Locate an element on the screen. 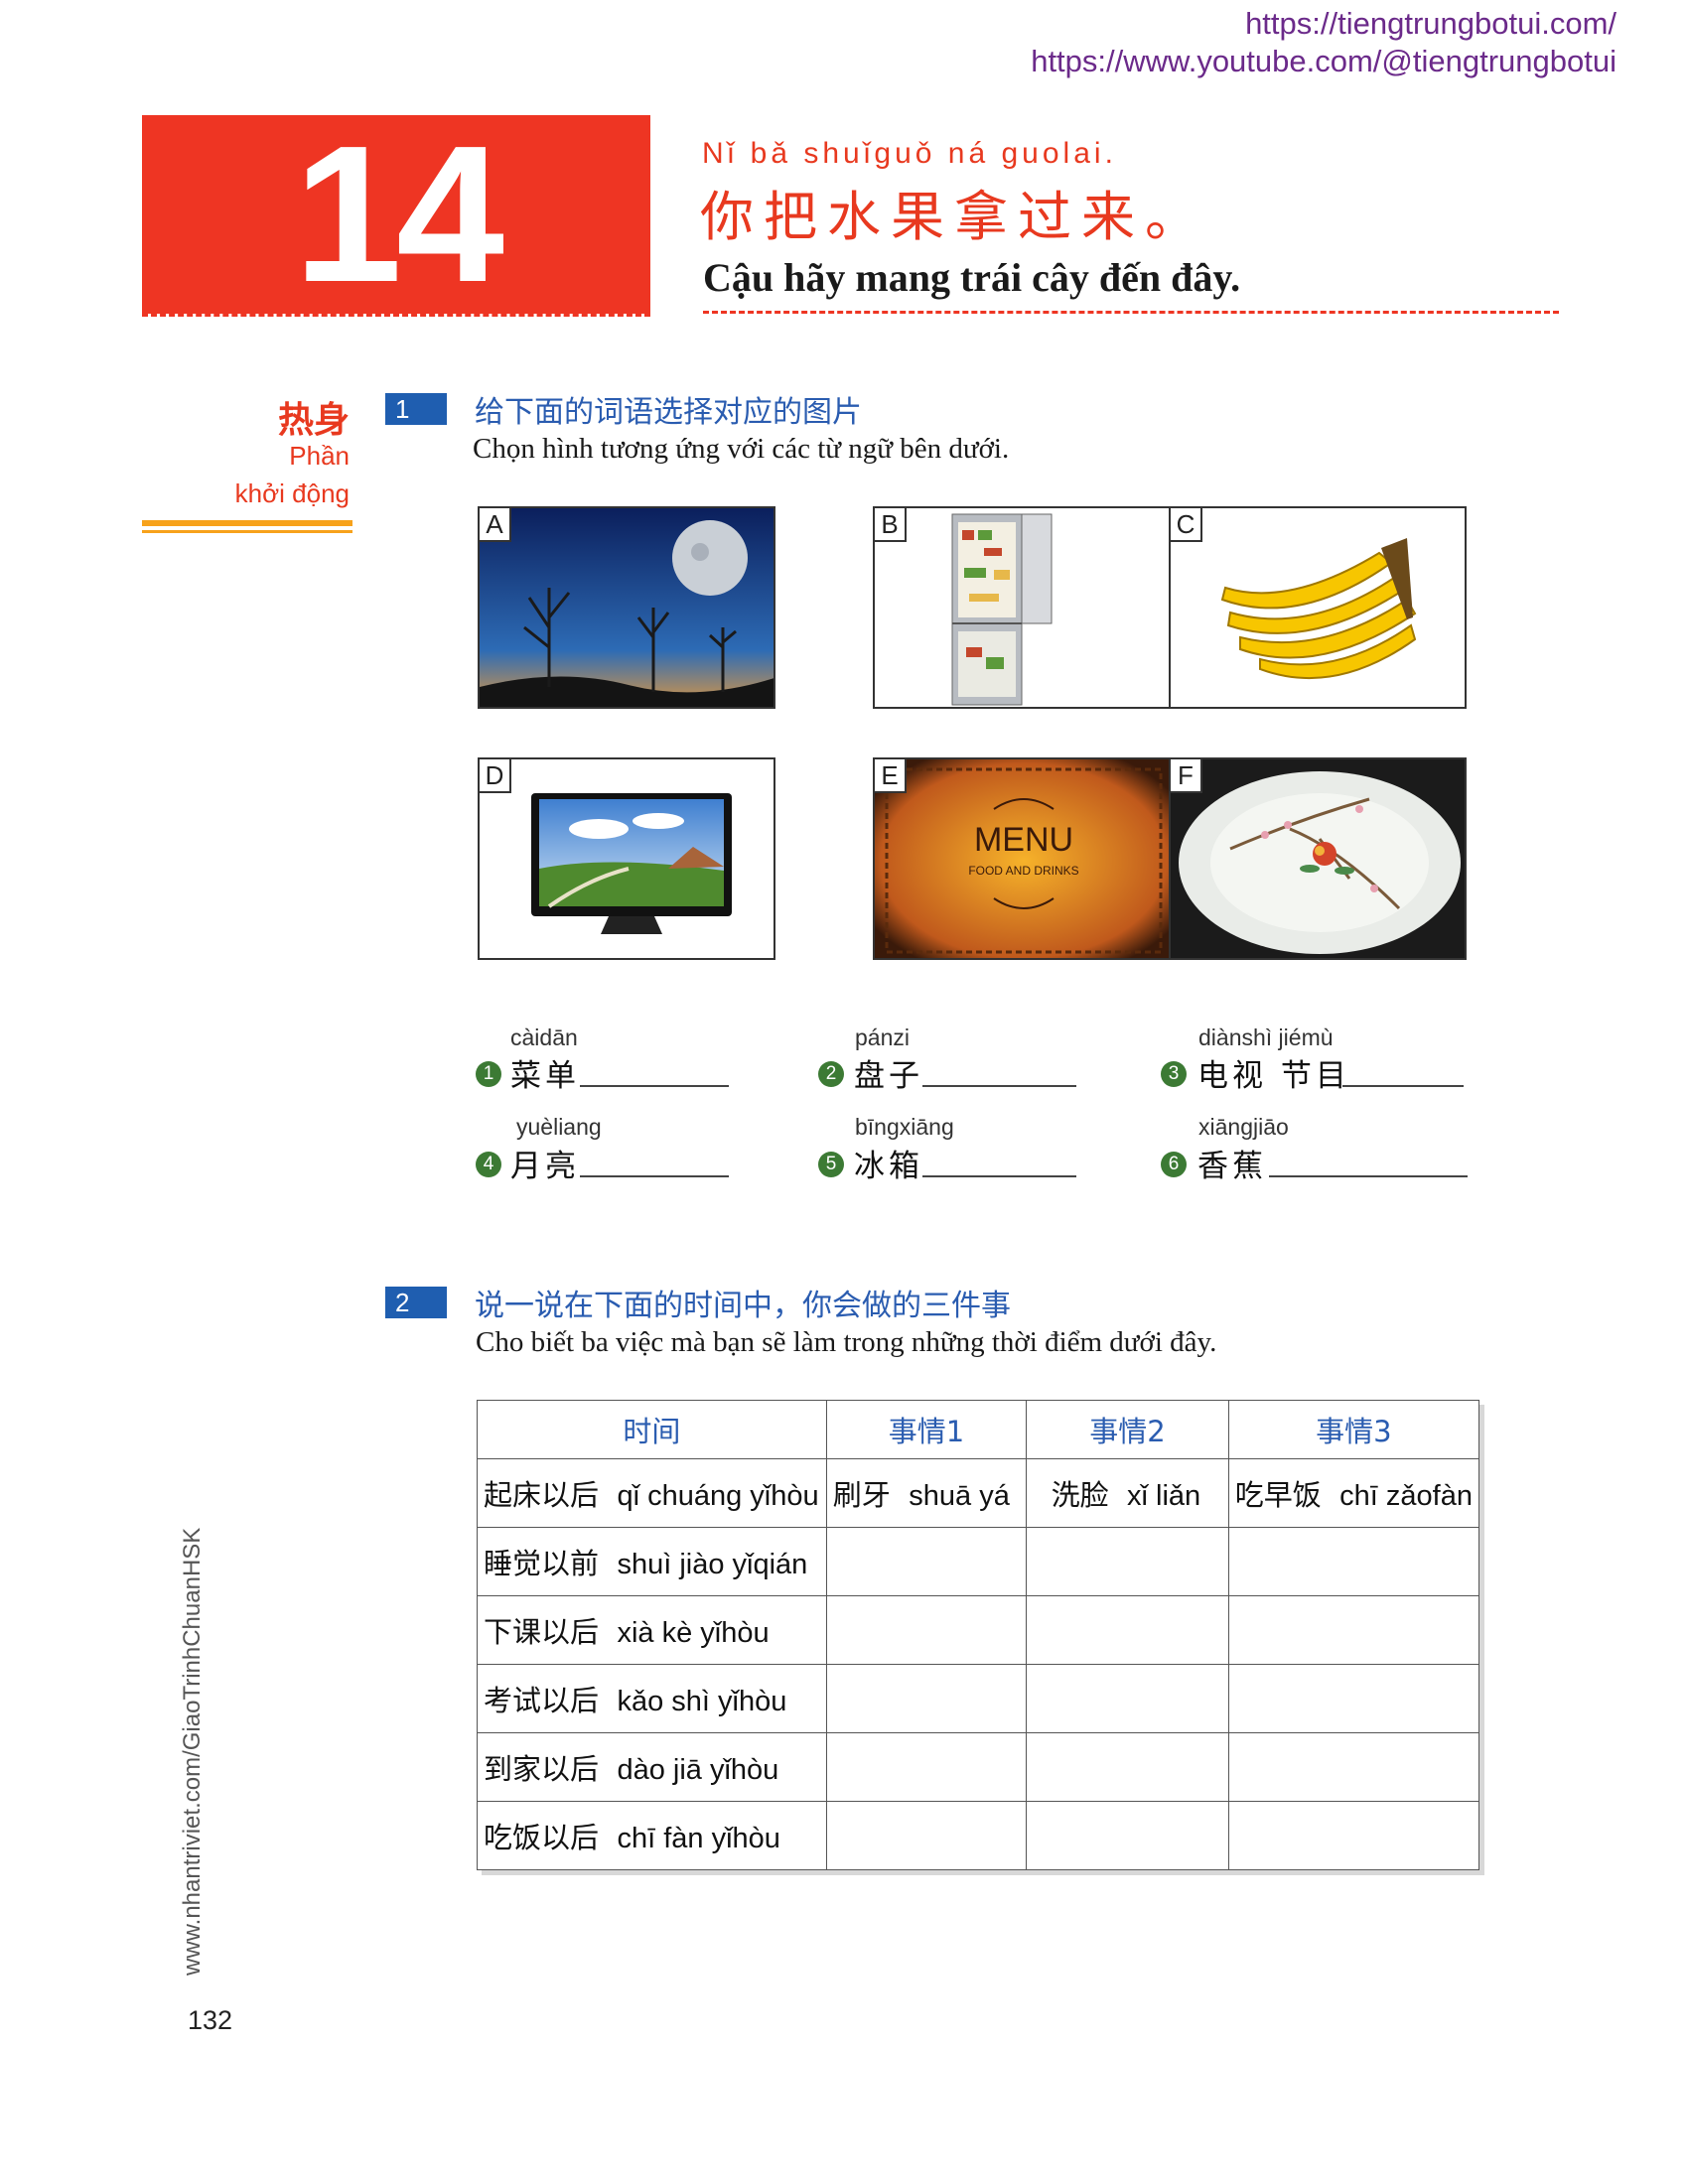 The width and height of the screenshot is (1688, 2184). item-4-answer-line is located at coordinates (654, 1176).